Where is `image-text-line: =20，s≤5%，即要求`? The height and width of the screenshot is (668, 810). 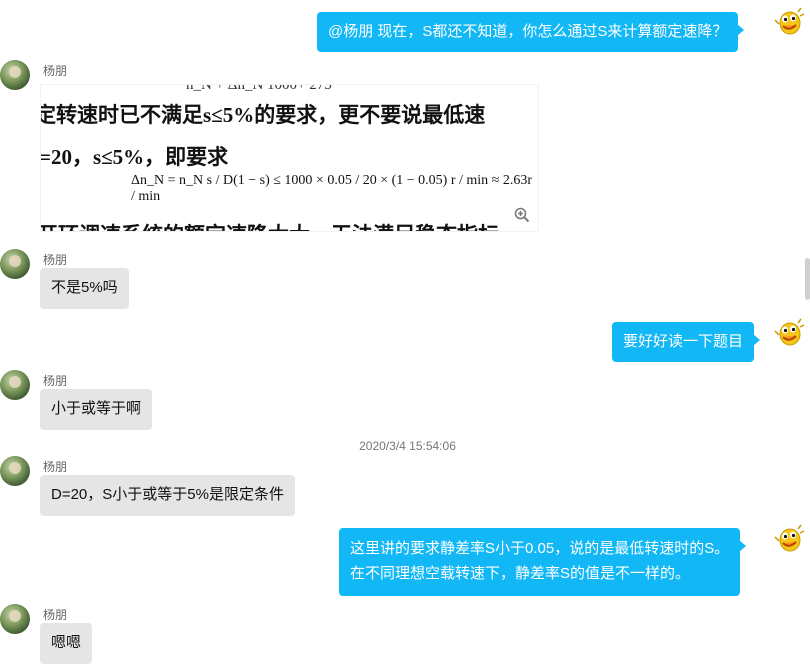
image-text-line: =20，s≤5%，即要求 is located at coordinates (134, 157).